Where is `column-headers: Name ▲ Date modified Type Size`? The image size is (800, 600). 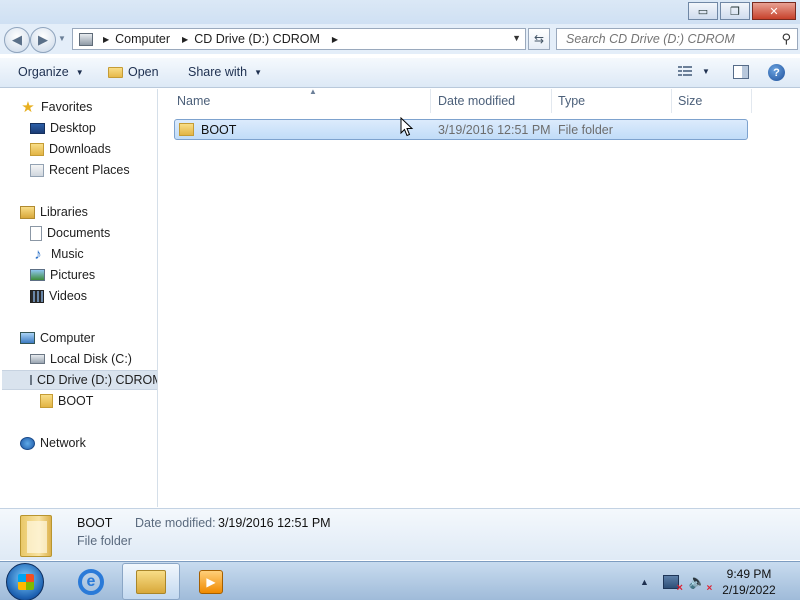
column-headers: Name ▲ Date modified Type Size is located at coordinates (479, 100).